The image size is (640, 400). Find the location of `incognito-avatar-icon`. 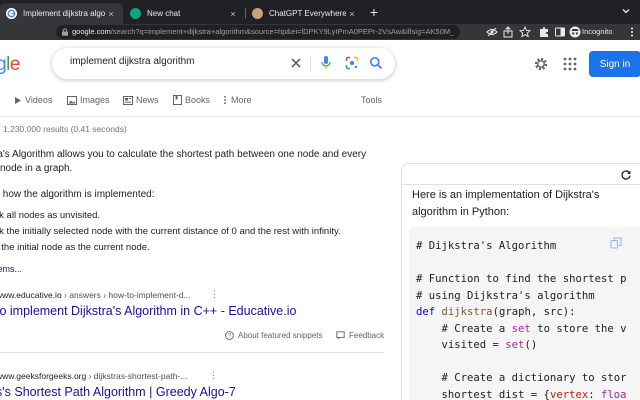

incognito-avatar-icon is located at coordinates (575, 32).